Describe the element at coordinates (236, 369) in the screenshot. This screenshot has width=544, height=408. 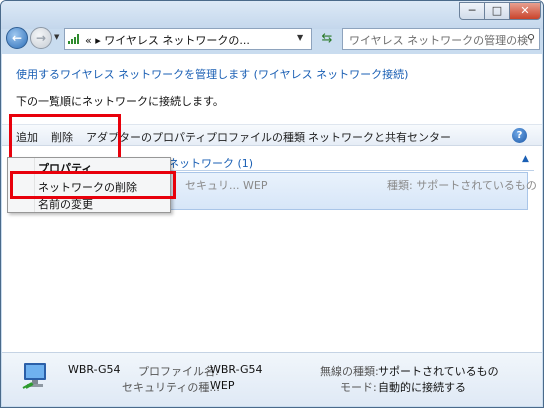
I see `detail-profile-value: WBR-G54` at that location.